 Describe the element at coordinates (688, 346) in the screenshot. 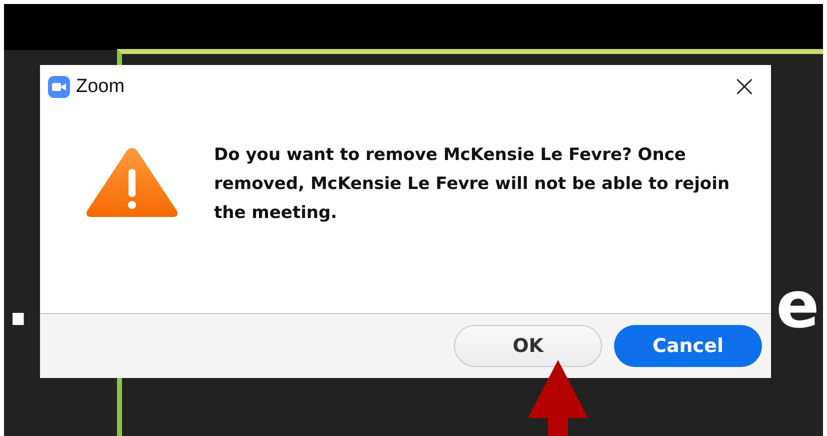

I see `cancel-button: Cancel` at that location.